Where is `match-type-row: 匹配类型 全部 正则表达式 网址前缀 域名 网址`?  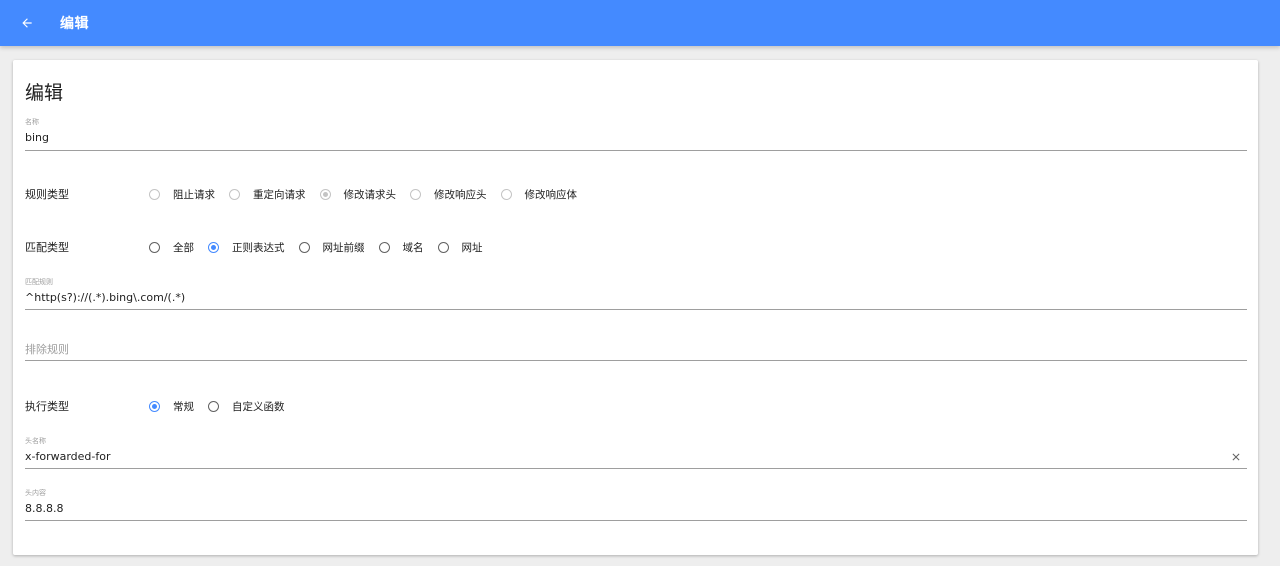 match-type-row: 匹配类型 全部 正则表达式 网址前缀 域名 网址 is located at coordinates (261, 247).